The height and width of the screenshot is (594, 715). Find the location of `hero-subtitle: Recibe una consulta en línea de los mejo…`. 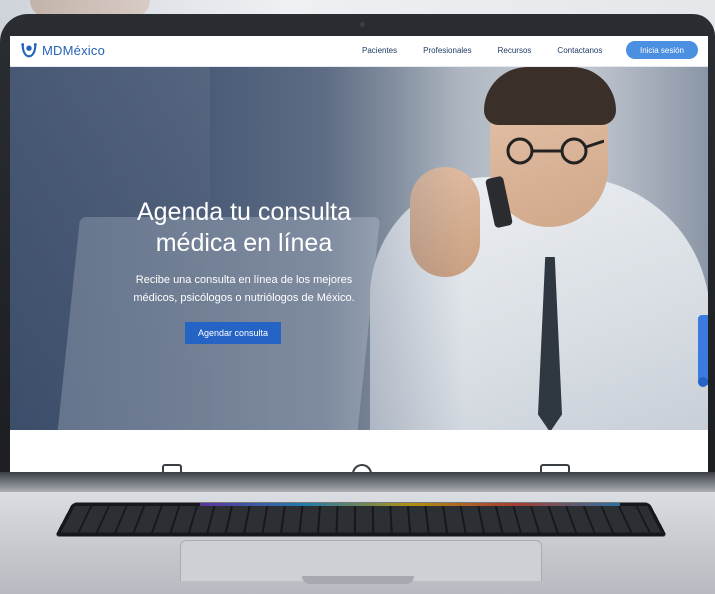

hero-subtitle: Recibe una consulta en línea de los mejo… is located at coordinates (244, 289).